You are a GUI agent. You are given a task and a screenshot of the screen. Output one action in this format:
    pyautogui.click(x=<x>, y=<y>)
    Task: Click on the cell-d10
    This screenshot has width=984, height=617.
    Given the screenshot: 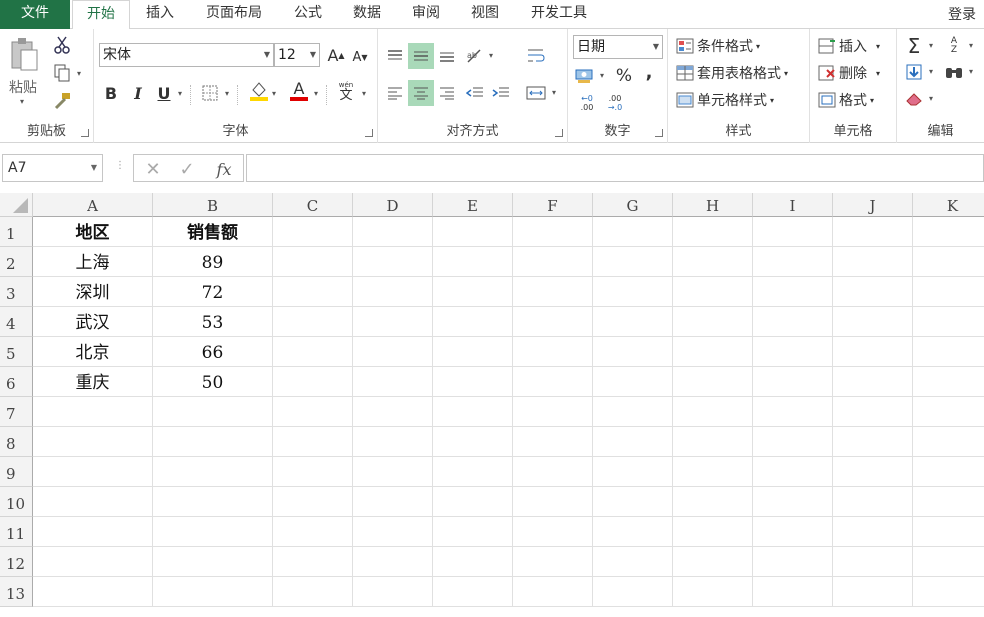 What is the action you would take?
    pyautogui.click(x=393, y=502)
    